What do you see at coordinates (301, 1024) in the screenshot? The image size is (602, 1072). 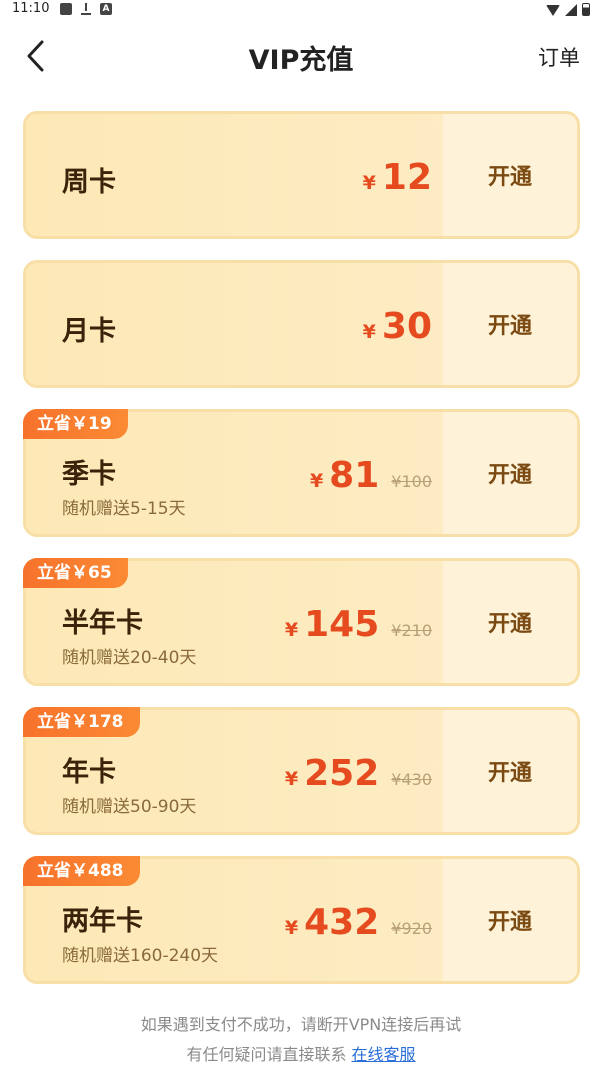 I see `payment-tip: 如果遇到支付不成功，请断开VPN连接后再试` at bounding box center [301, 1024].